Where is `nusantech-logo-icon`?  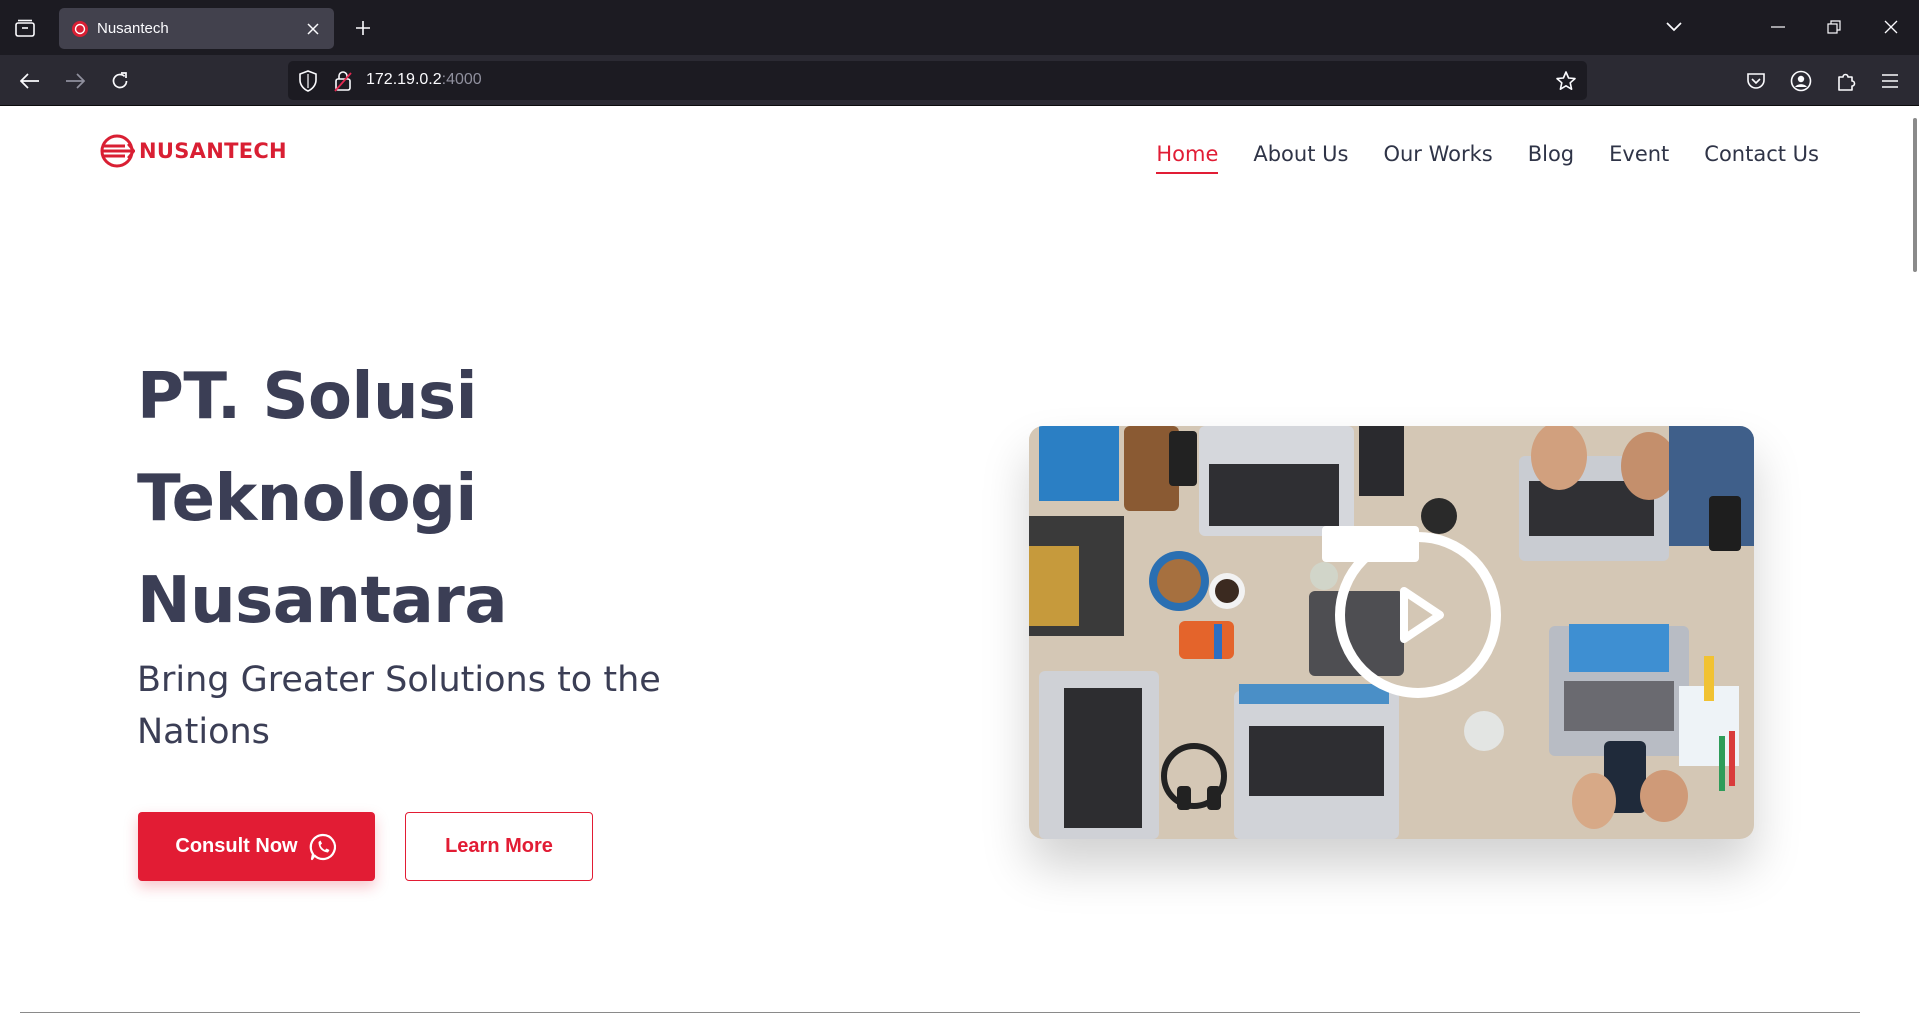 nusantech-logo-icon is located at coordinates (117, 151).